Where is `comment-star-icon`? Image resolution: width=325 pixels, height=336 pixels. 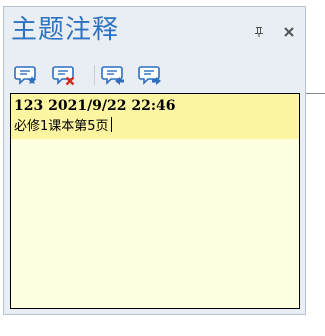 comment-star-icon is located at coordinates (25, 75).